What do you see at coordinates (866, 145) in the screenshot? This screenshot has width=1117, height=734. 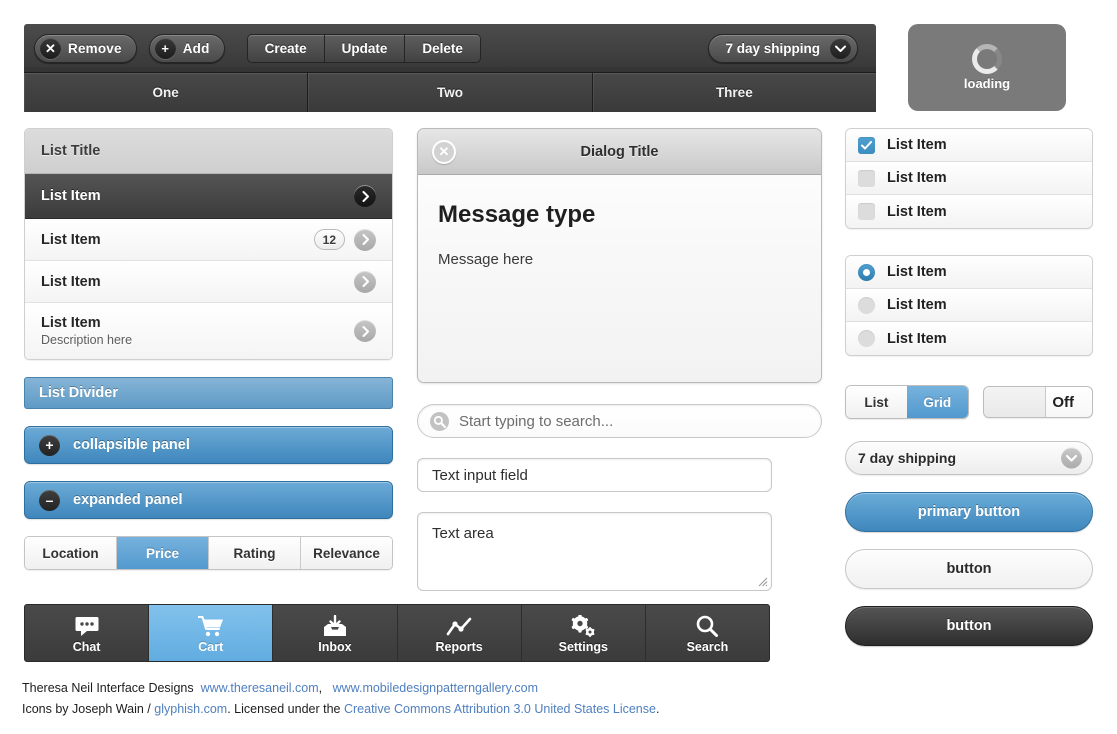 I see `checkbox-checked-icon` at bounding box center [866, 145].